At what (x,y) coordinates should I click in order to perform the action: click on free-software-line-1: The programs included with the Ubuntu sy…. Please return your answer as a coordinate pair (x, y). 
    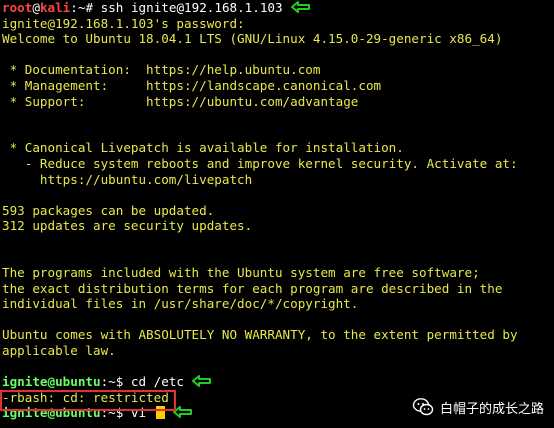
    Looking at the image, I should click on (241, 273).